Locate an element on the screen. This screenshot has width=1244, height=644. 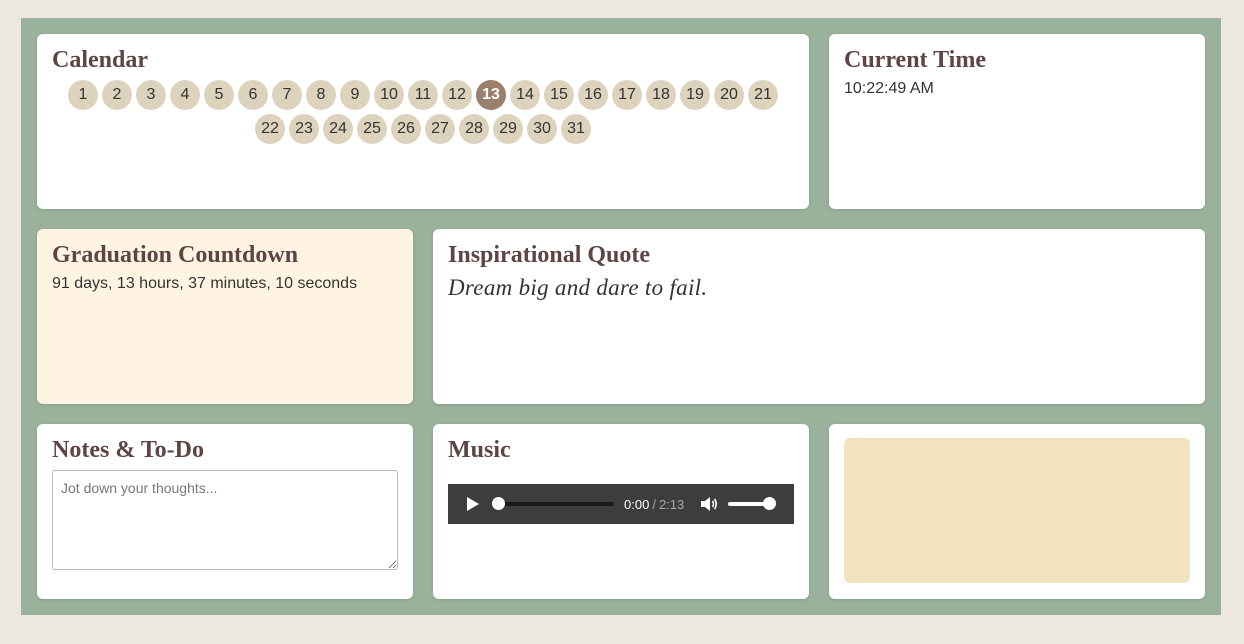
calendar-day: 11 is located at coordinates (423, 95).